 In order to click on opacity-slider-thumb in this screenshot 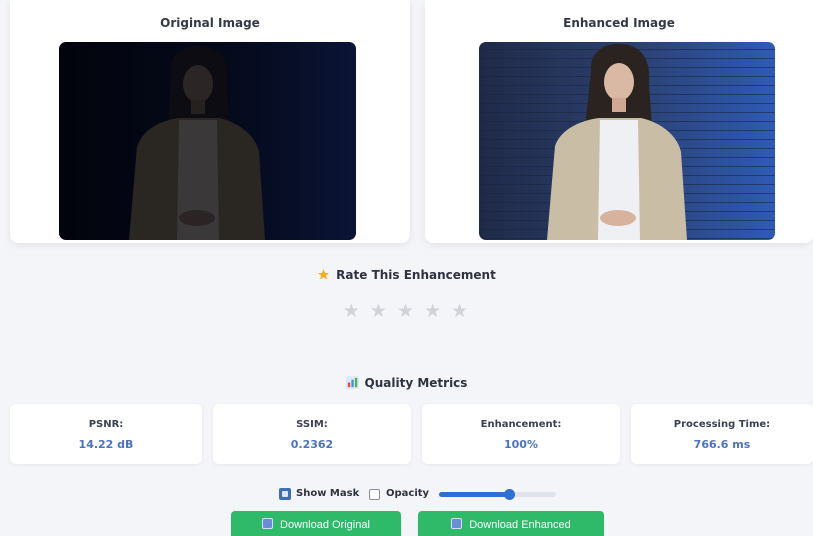, I will do `click(510, 494)`.